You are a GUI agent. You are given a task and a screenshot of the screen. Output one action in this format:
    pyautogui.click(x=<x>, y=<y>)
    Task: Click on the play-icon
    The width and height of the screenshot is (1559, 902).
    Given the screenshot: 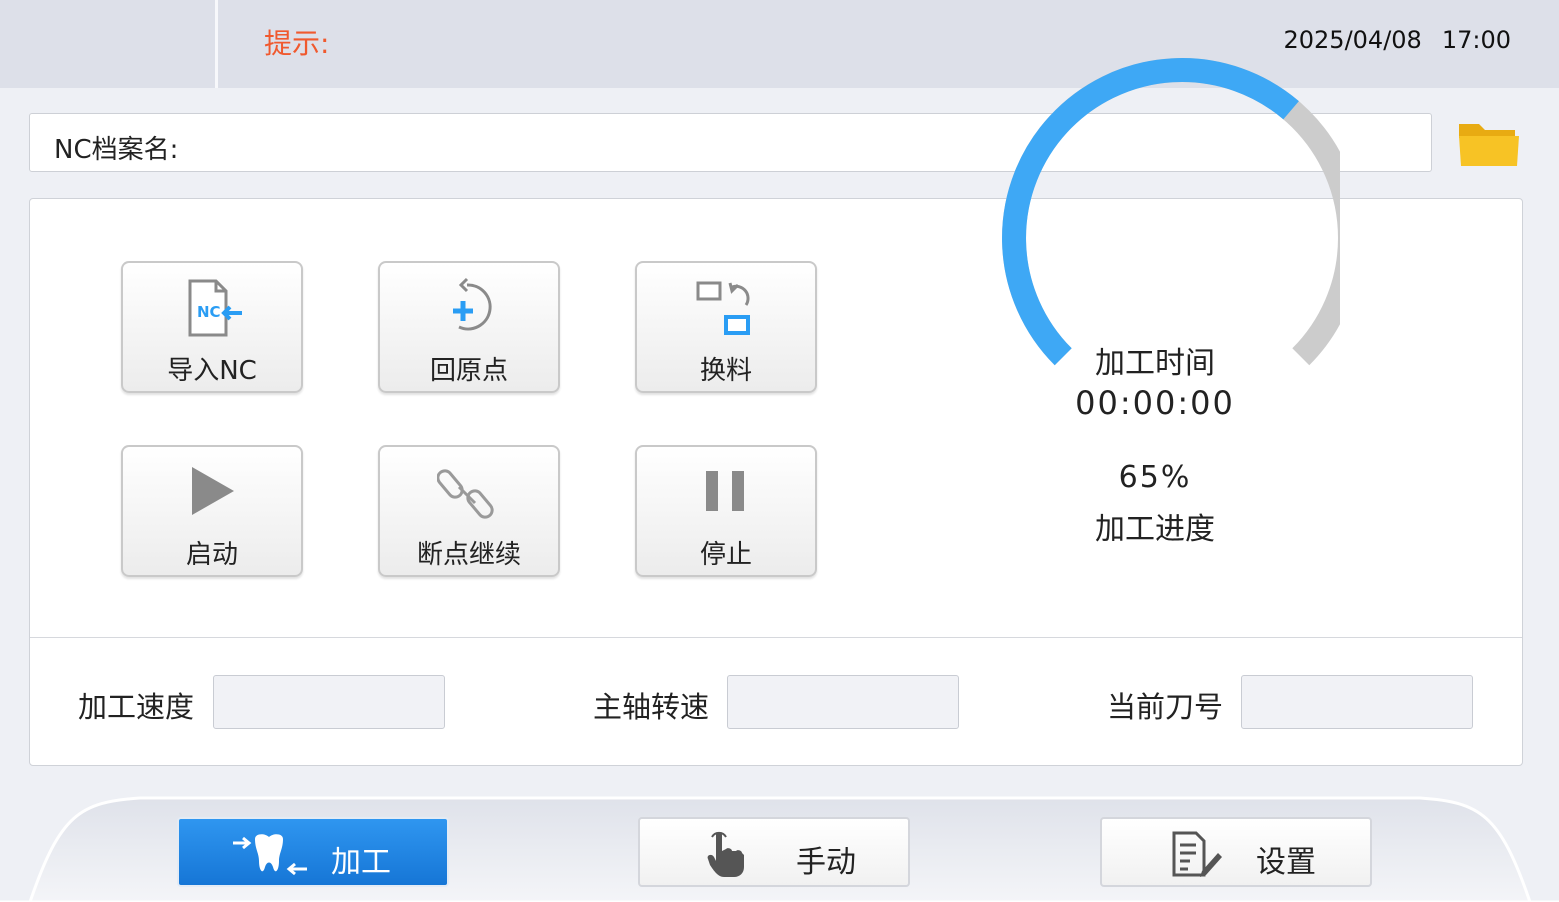 What is the action you would take?
    pyautogui.click(x=213, y=491)
    